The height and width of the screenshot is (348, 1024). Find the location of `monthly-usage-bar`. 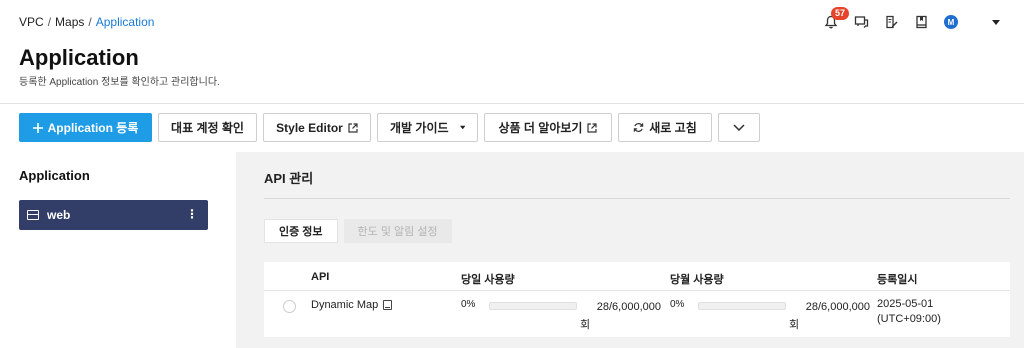

monthly-usage-bar is located at coordinates (742, 306).